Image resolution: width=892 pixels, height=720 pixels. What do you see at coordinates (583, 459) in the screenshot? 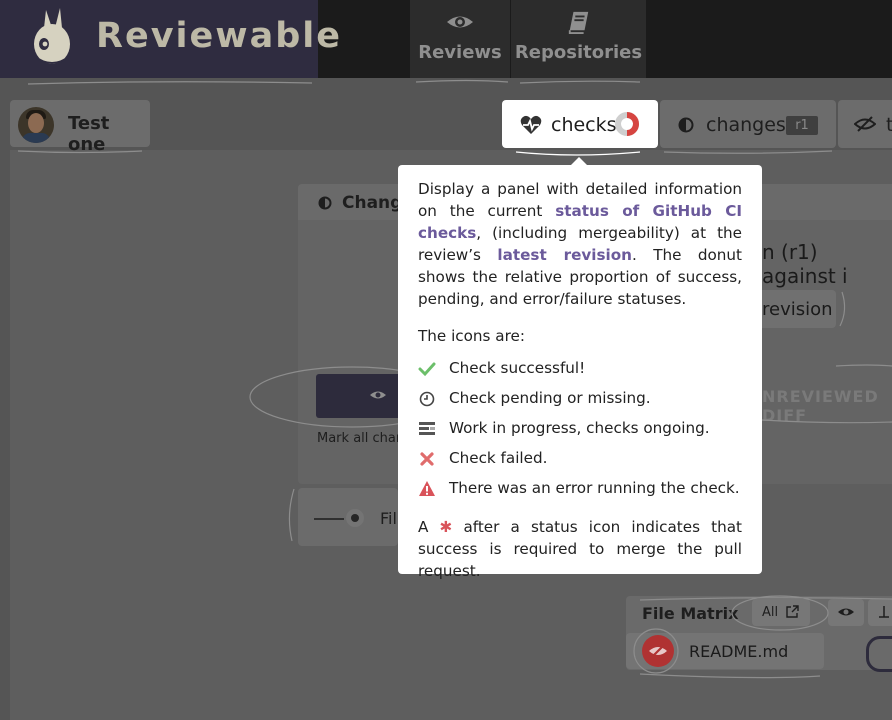
I see `legend-item: Check failed.` at bounding box center [583, 459].